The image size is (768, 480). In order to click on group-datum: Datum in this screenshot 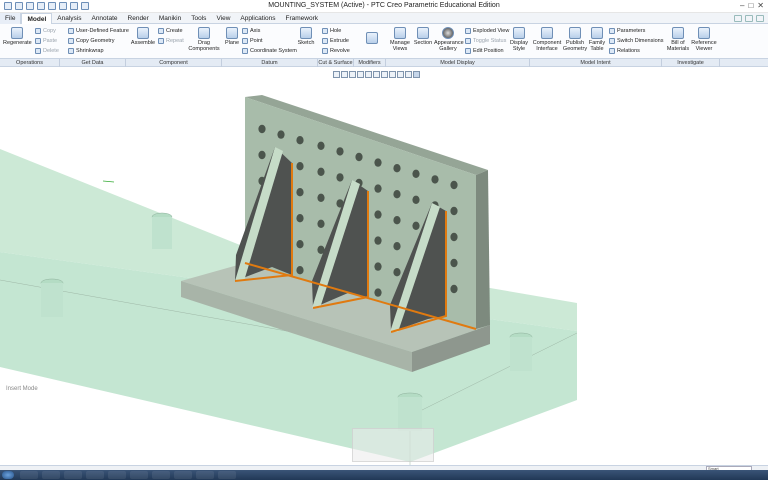, I will do `click(270, 63)`.